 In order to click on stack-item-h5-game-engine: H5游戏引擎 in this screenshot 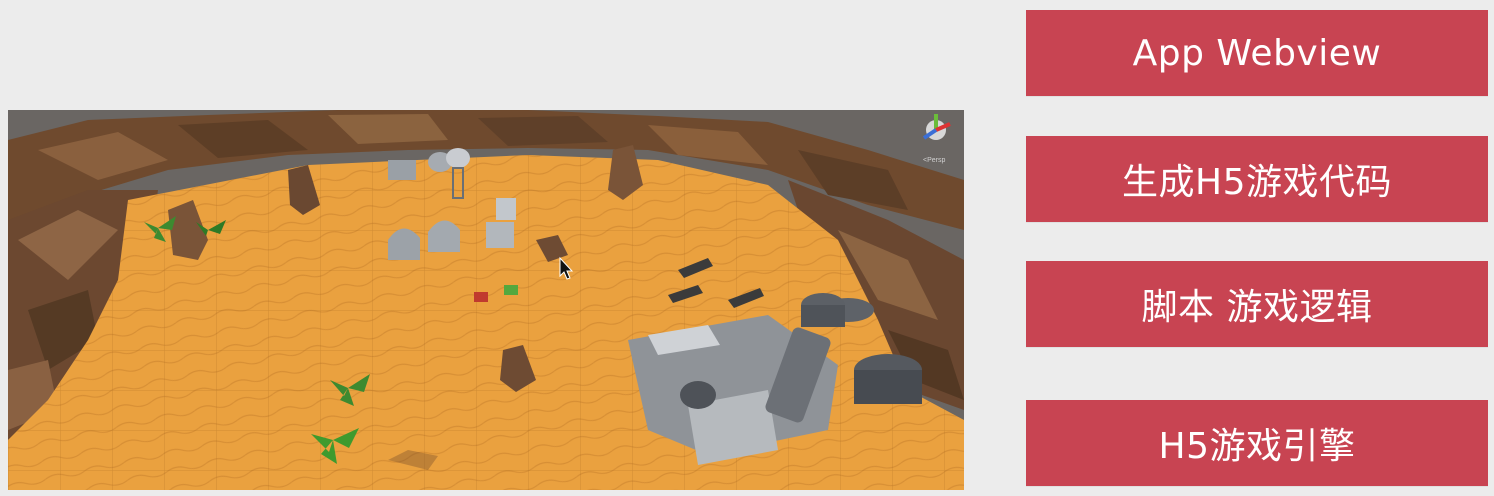, I will do `click(1257, 443)`.